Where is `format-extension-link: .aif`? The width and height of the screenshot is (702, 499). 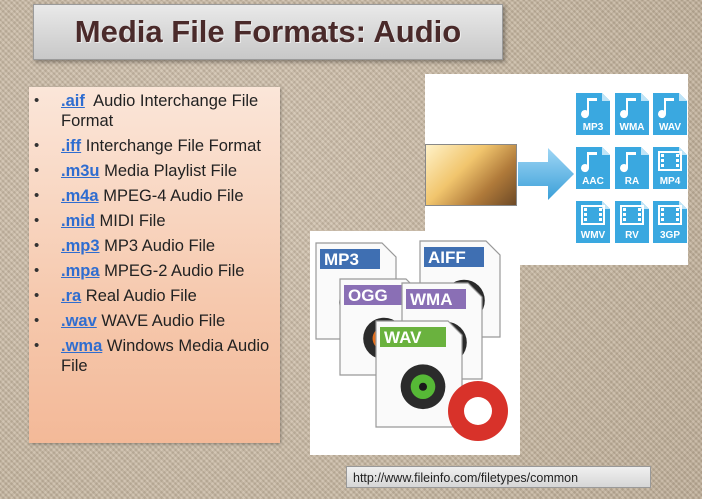 format-extension-link: .aif is located at coordinates (73, 101).